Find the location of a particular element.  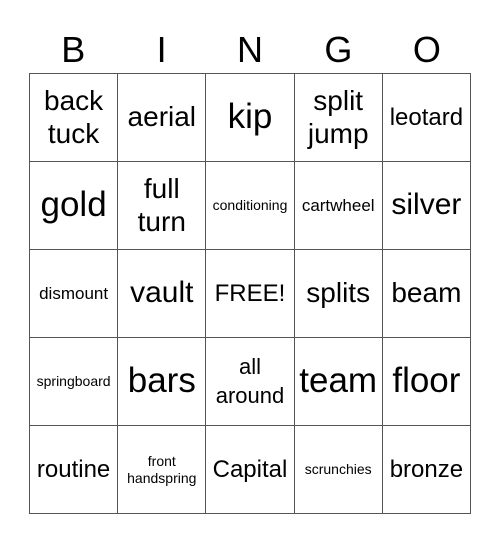

bingo-cell: floor is located at coordinates (426, 382).